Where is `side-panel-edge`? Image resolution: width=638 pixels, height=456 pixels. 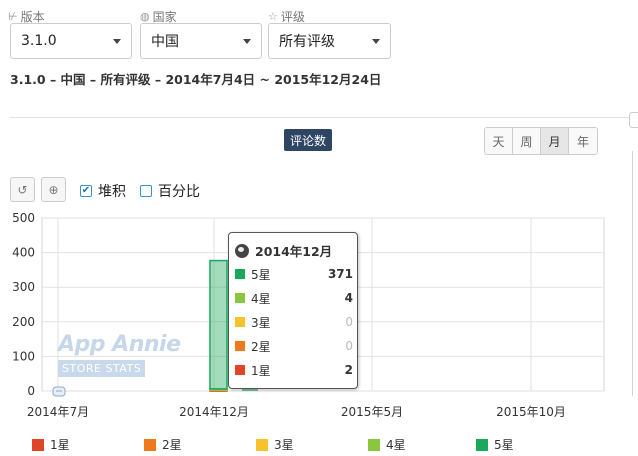
side-panel-edge is located at coordinates (632, 273).